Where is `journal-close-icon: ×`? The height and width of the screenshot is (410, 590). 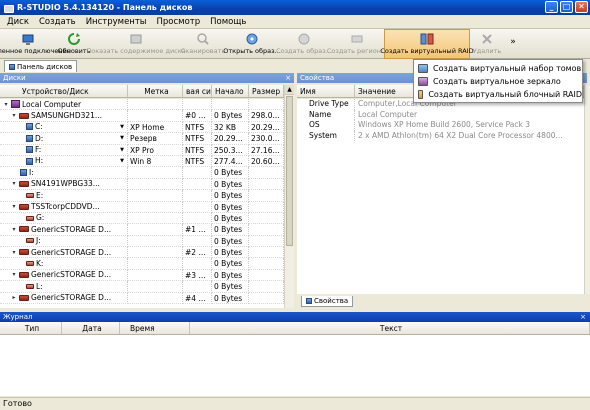
journal-close-icon: × is located at coordinates (583, 317).